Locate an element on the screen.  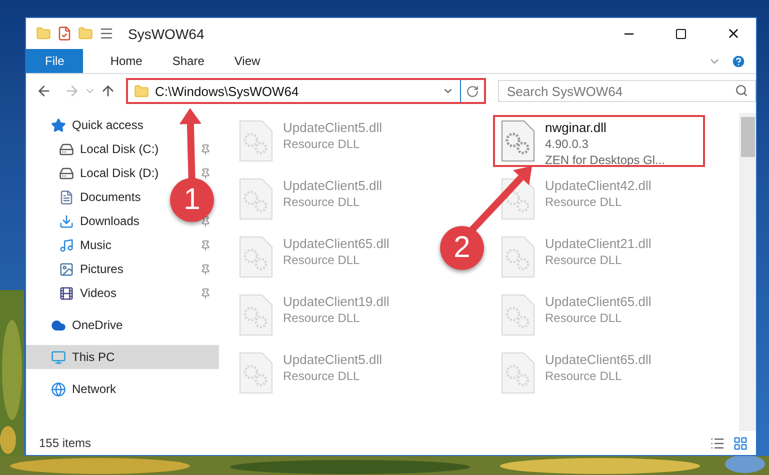
file-name: nwginar.dll is located at coordinates (576, 127).